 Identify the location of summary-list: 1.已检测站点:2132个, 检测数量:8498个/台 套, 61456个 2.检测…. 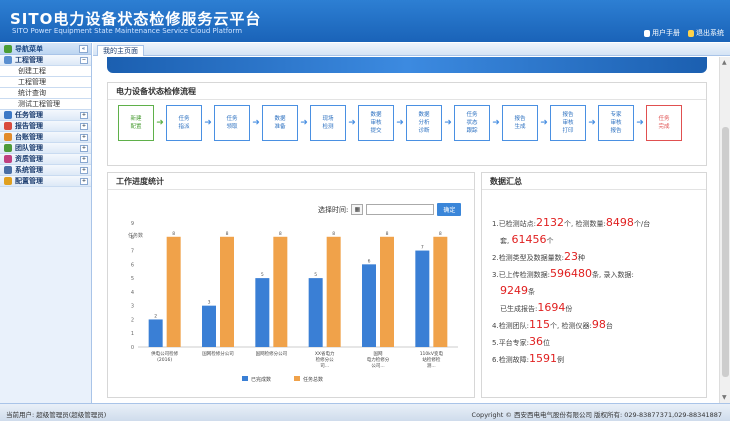
(602, 291).